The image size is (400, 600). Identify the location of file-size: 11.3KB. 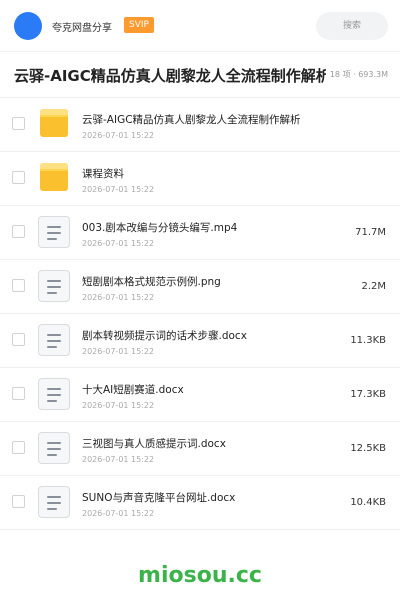
(368, 340).